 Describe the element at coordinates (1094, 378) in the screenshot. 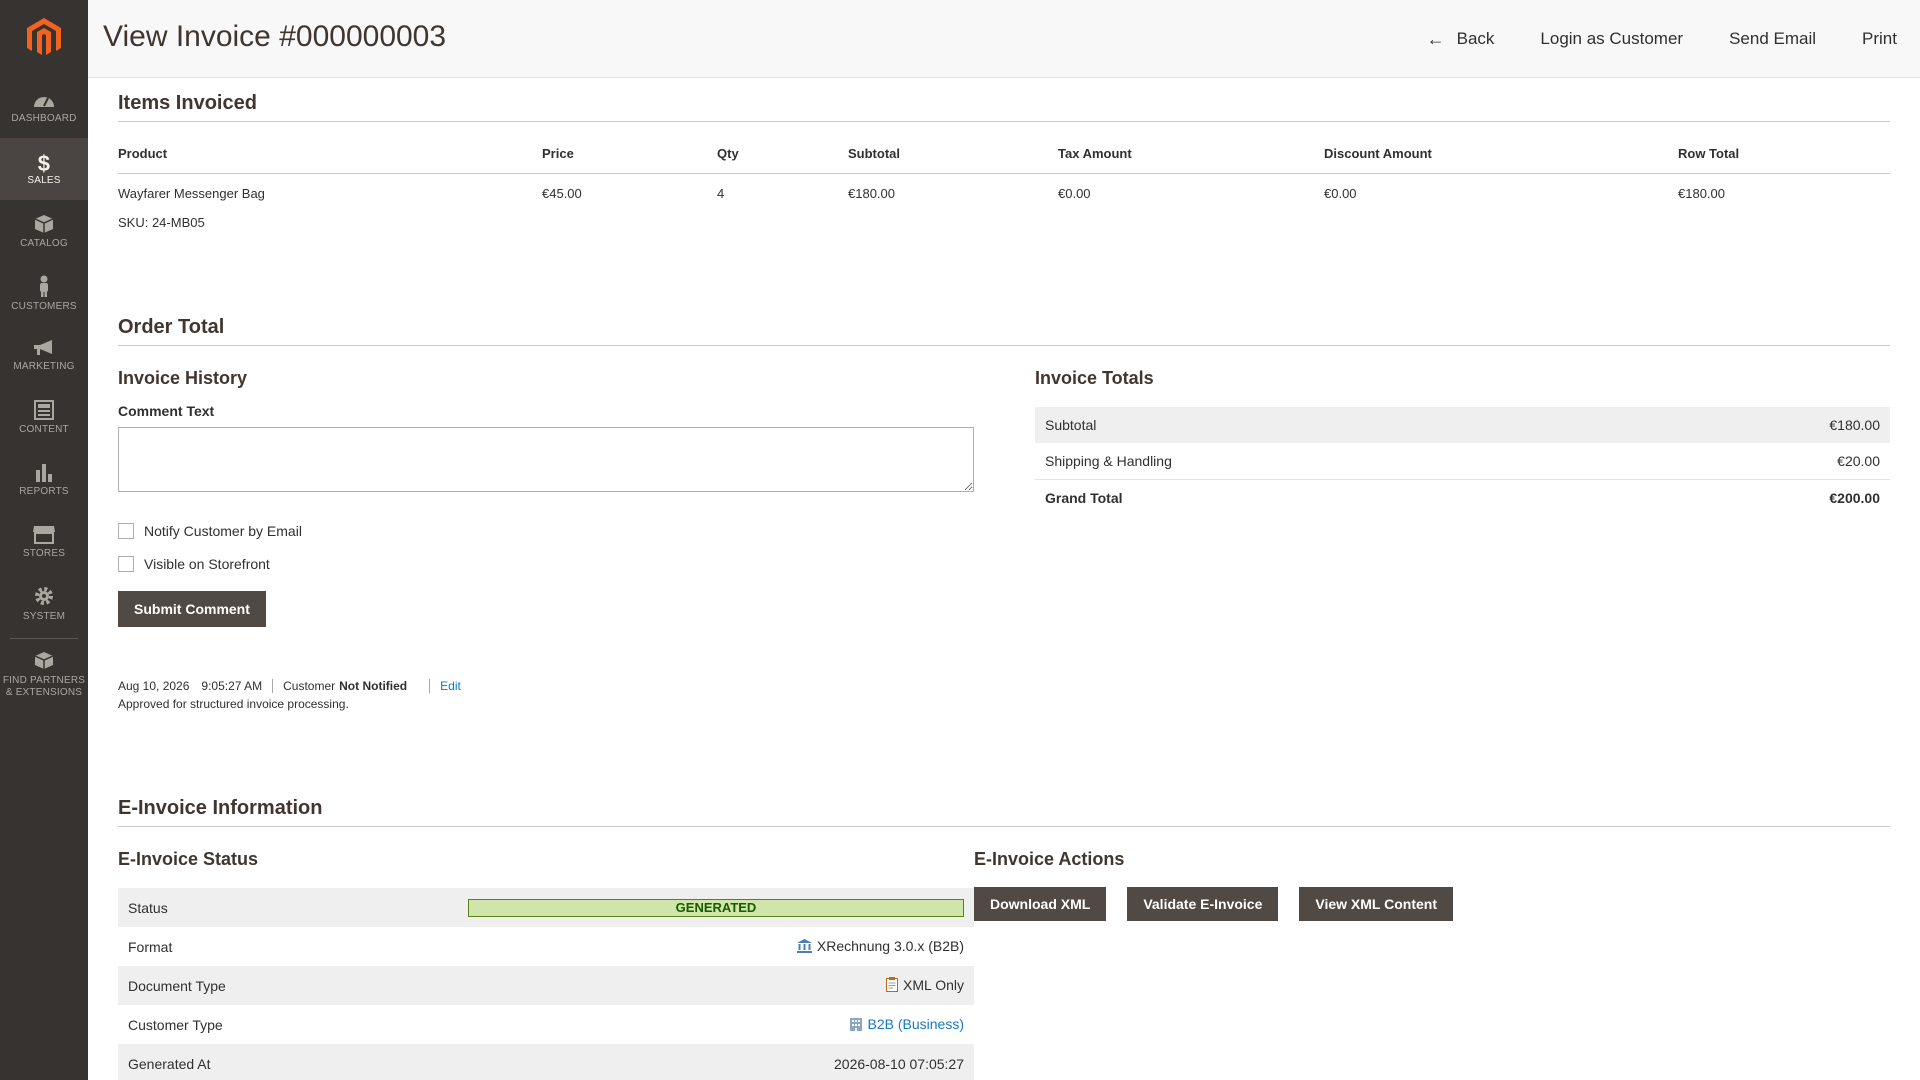

I see `invoice-totals-title: Invoice Totals` at that location.